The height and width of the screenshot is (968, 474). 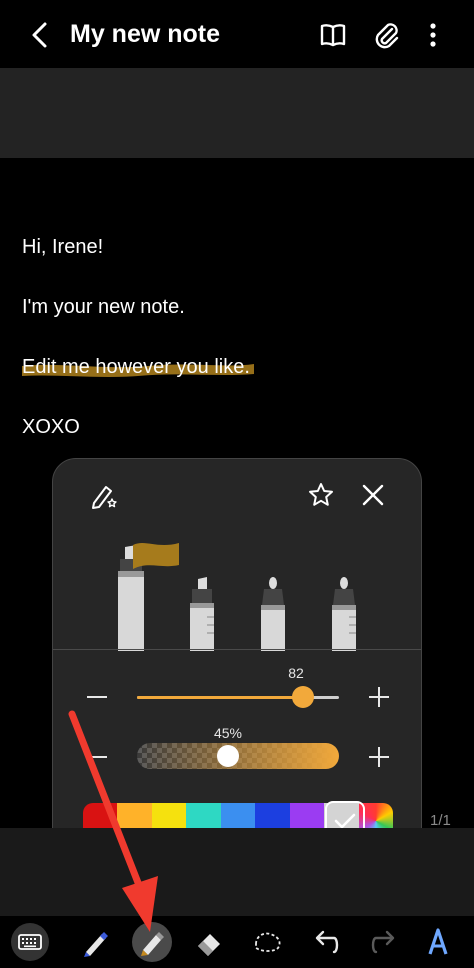 What do you see at coordinates (321, 495) in the screenshot?
I see `favorite-star-icon` at bounding box center [321, 495].